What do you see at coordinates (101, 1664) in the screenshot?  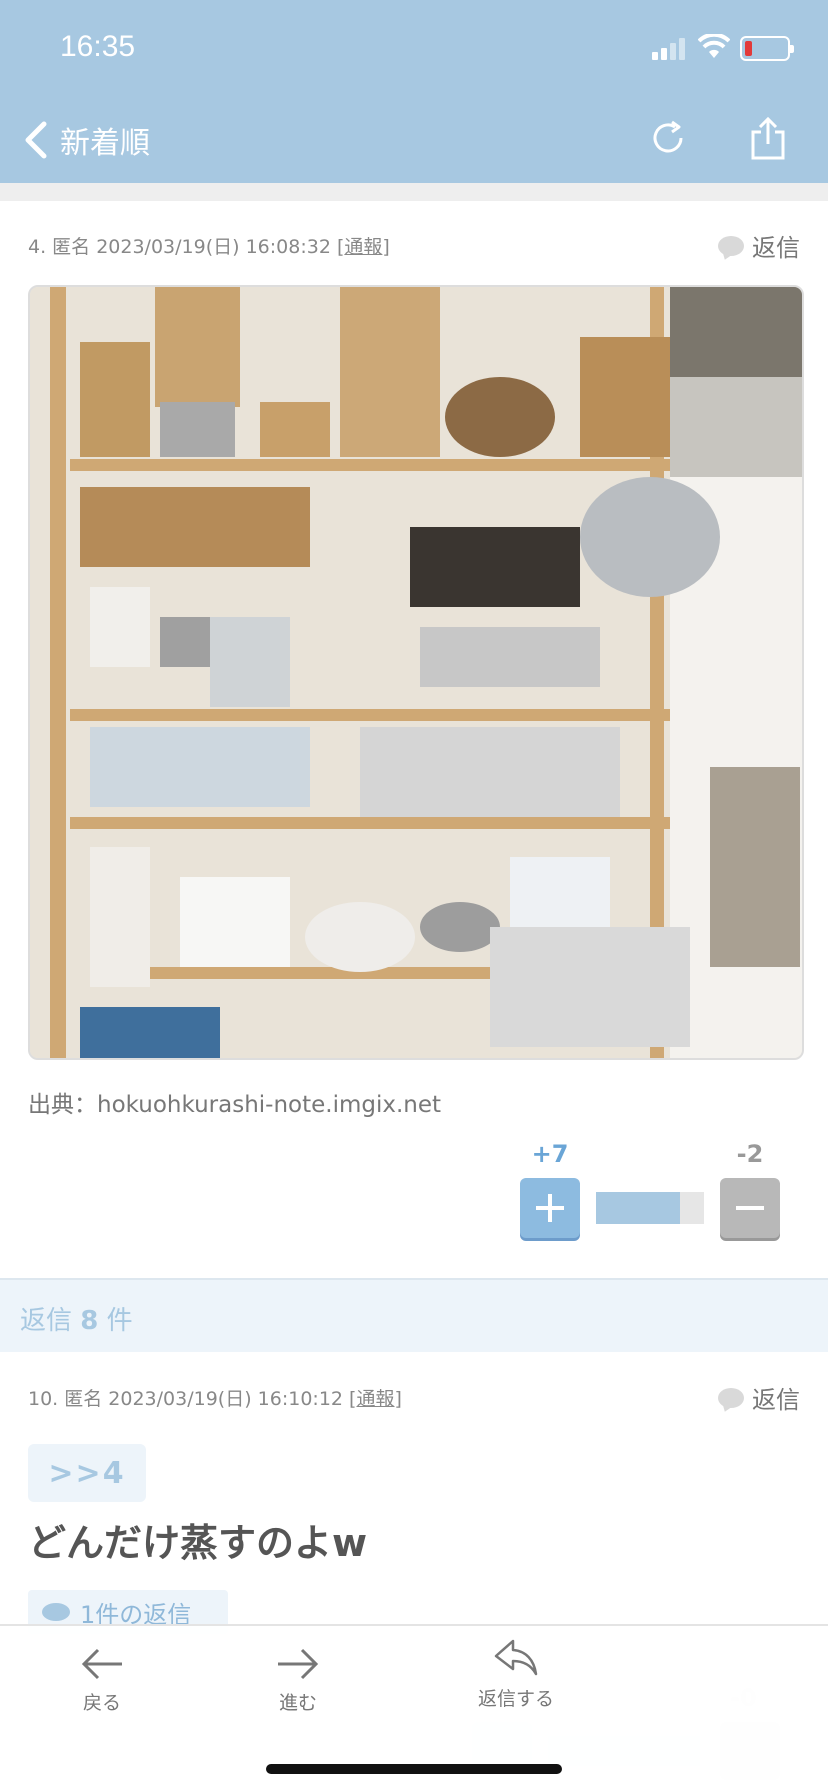 I see `arrow-left-icon` at bounding box center [101, 1664].